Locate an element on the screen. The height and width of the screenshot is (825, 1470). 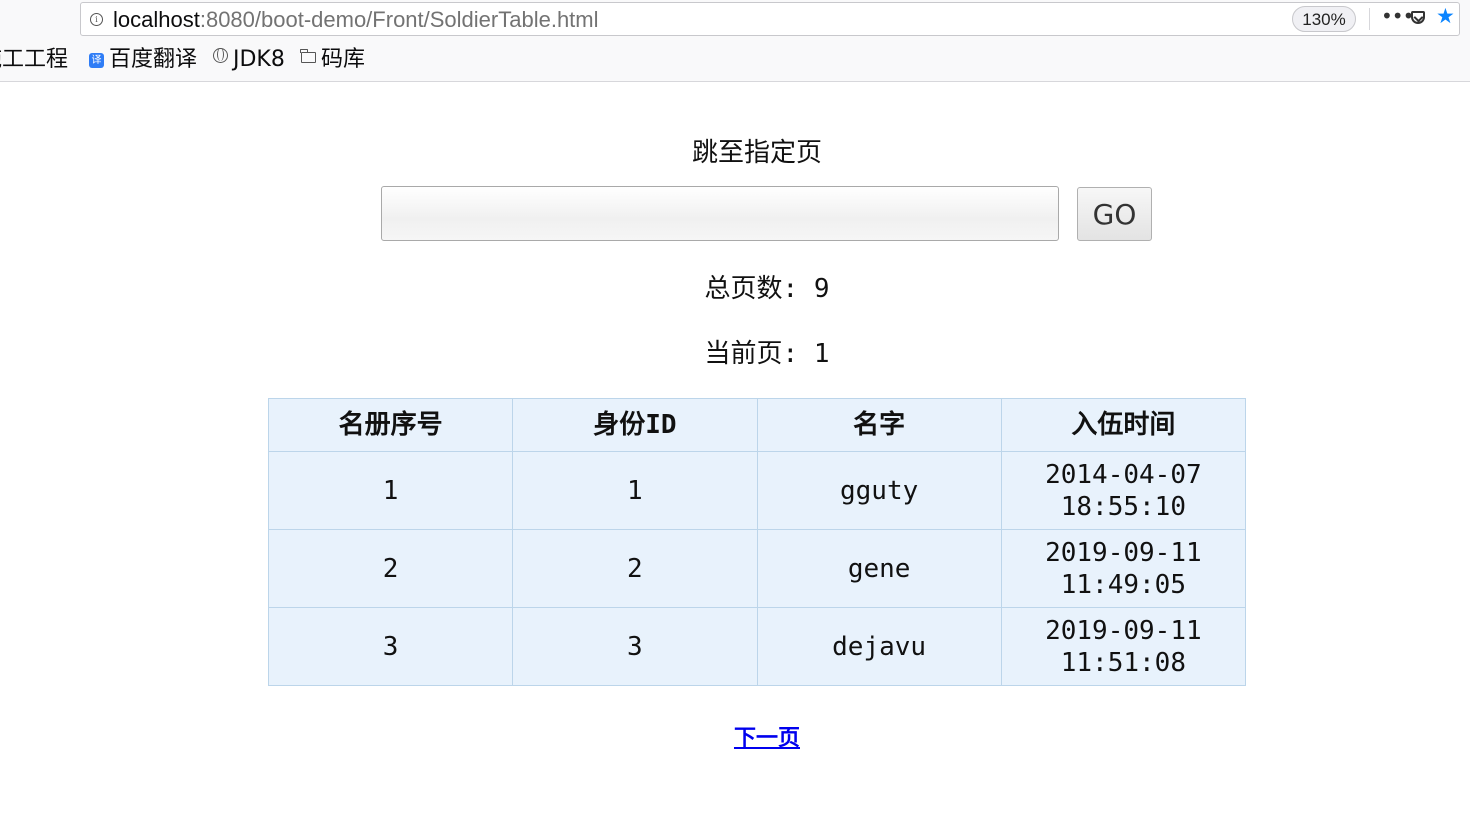
bookmark-item-jdk8: JDK8 is located at coordinates (249, 60).